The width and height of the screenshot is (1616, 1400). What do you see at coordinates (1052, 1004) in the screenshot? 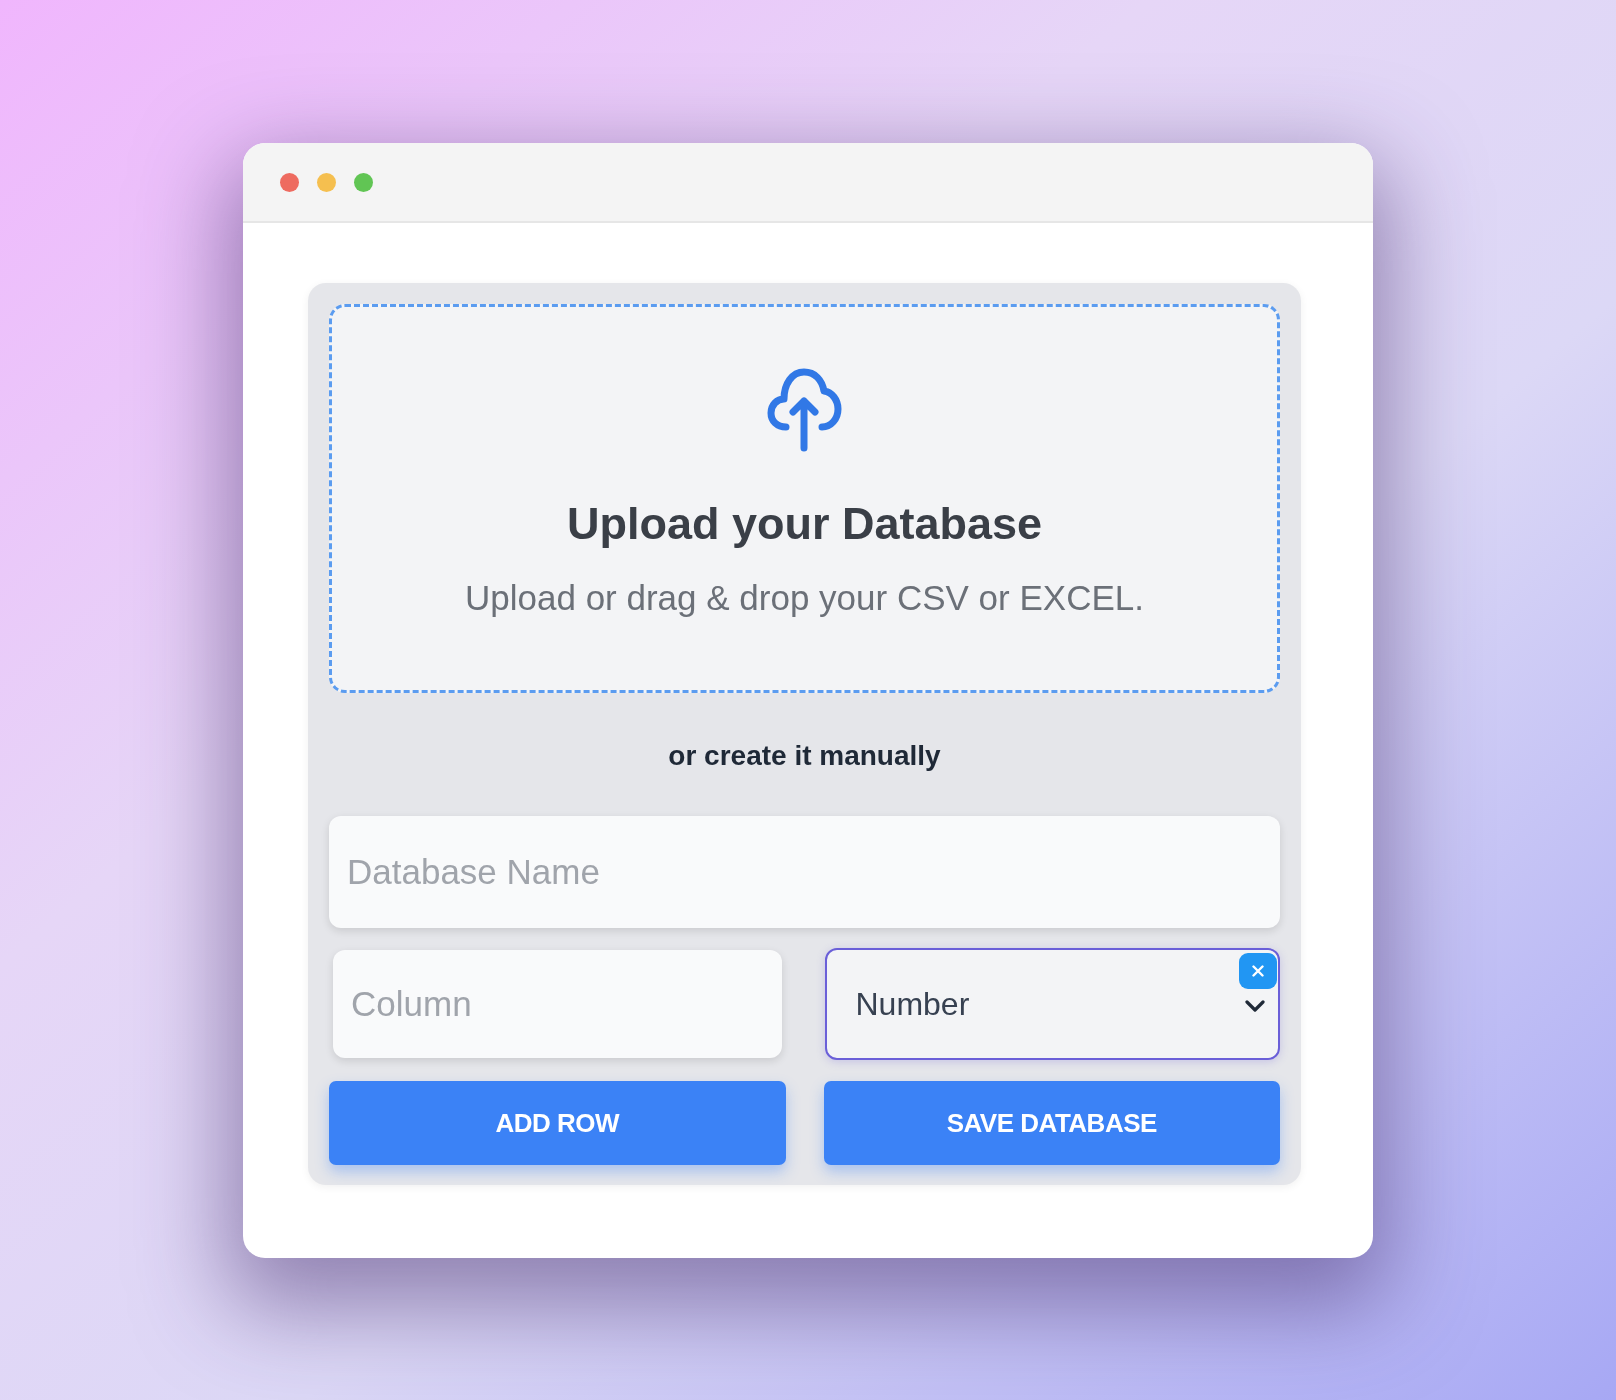
I see `type-select: Number` at bounding box center [1052, 1004].